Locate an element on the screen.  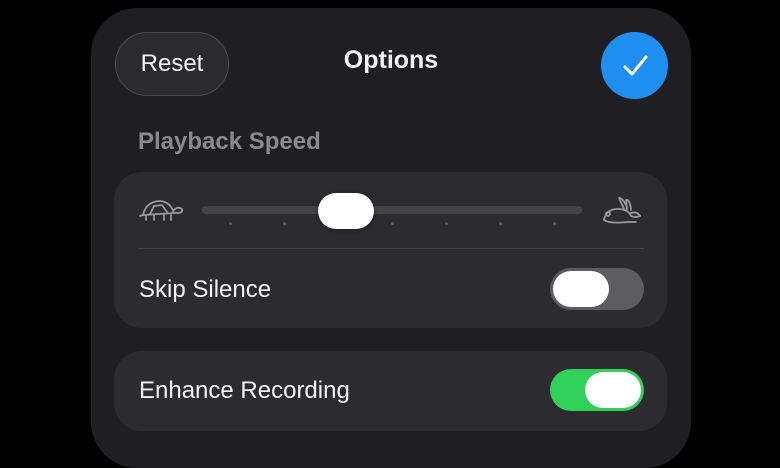
tortoise-icon is located at coordinates (161, 210).